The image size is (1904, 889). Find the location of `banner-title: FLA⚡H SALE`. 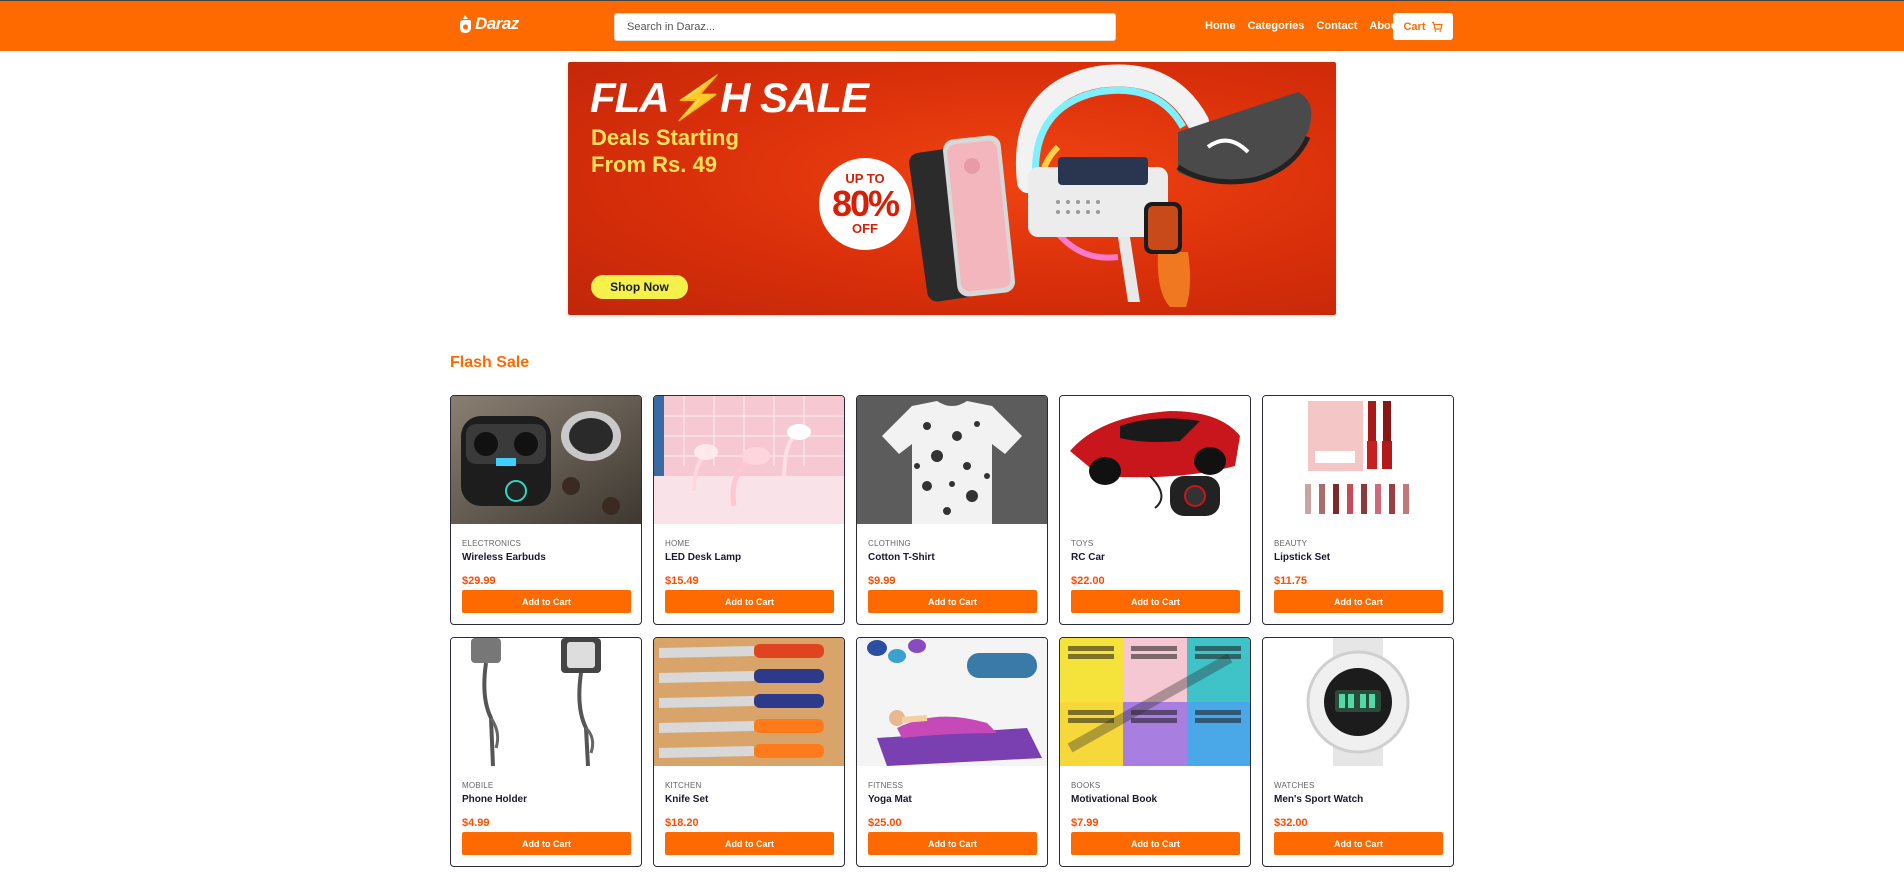

banner-title: FLA⚡H SALE is located at coordinates (729, 98).